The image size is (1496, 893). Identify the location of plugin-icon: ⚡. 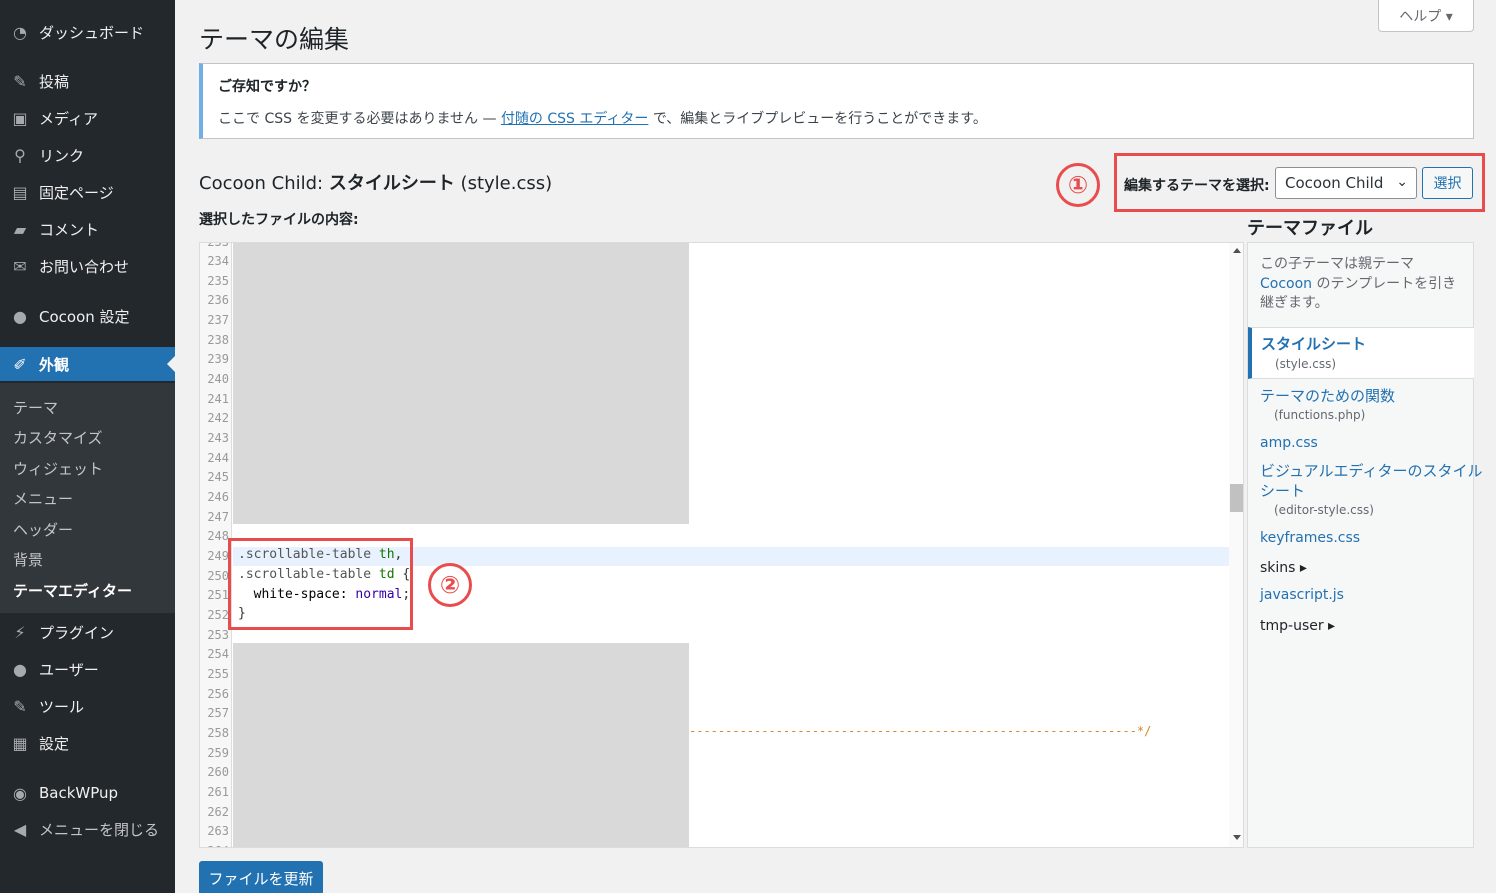
(20, 632).